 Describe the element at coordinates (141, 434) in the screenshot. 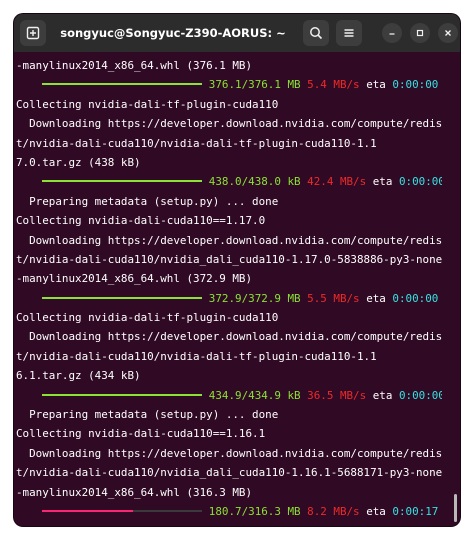

I see `terminal-line: Collecting nvidia-dali-cuda110==1.16.1` at that location.